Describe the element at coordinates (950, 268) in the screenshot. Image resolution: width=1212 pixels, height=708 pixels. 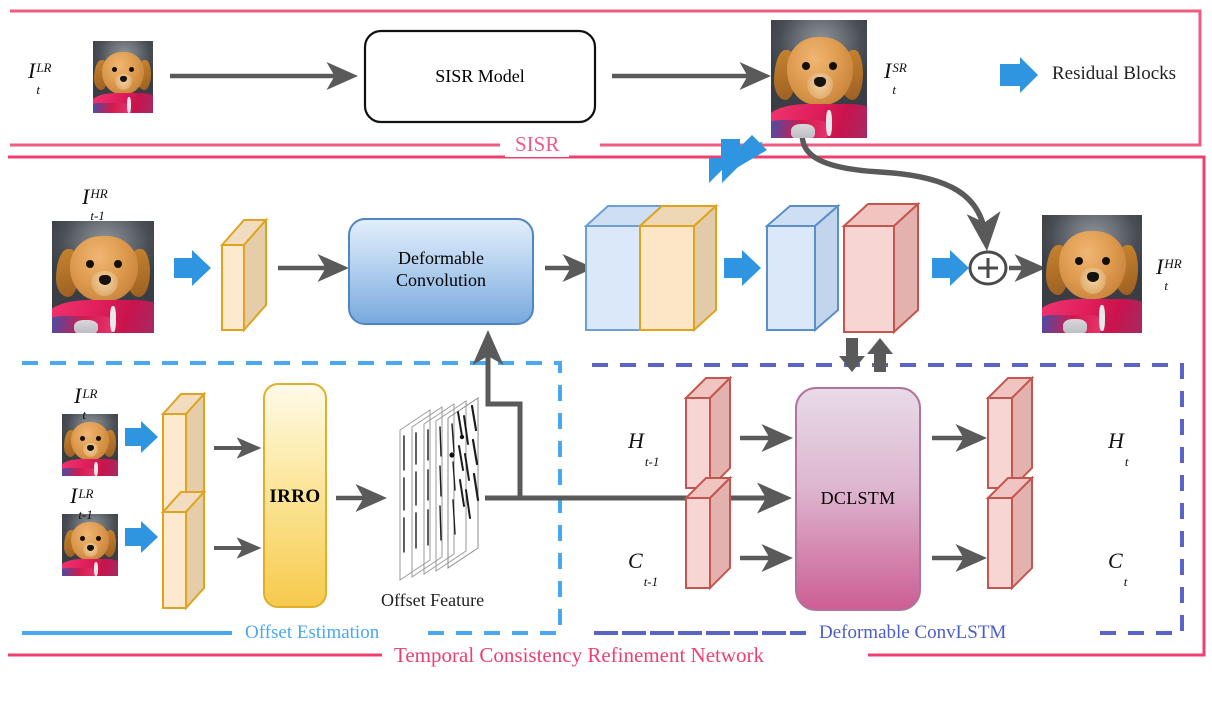
I see `residual-arrow-3-icon` at that location.